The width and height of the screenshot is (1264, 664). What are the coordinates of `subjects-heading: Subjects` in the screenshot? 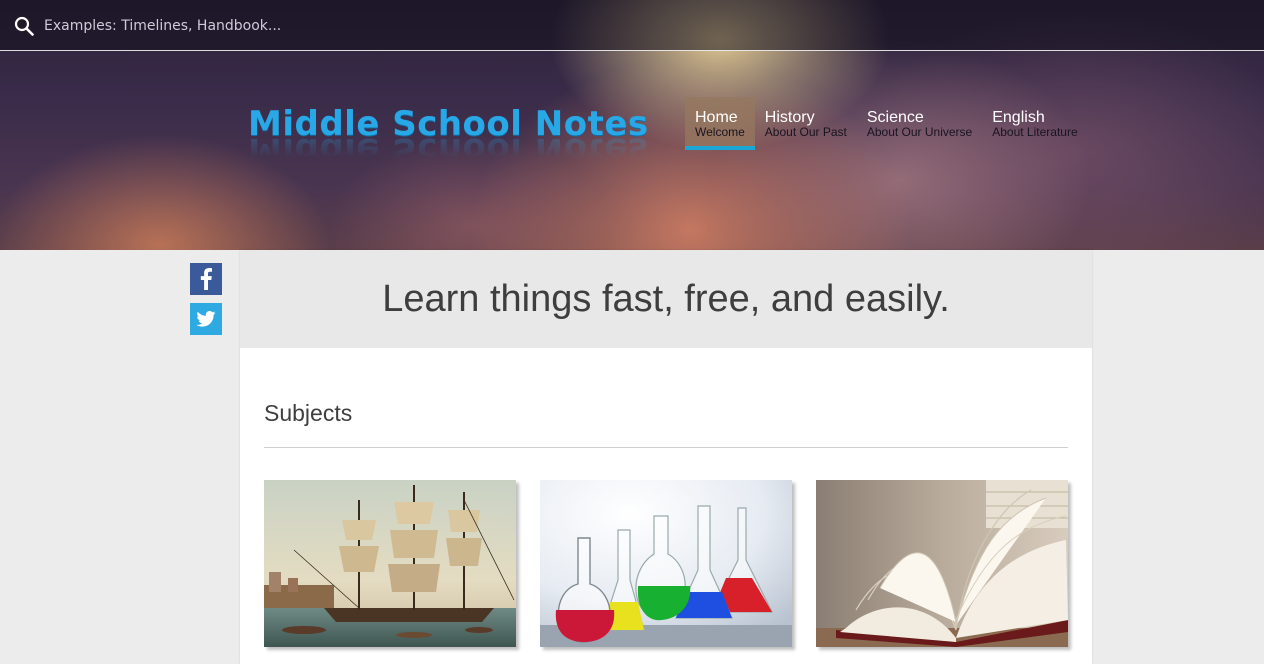 It's located at (308, 413).